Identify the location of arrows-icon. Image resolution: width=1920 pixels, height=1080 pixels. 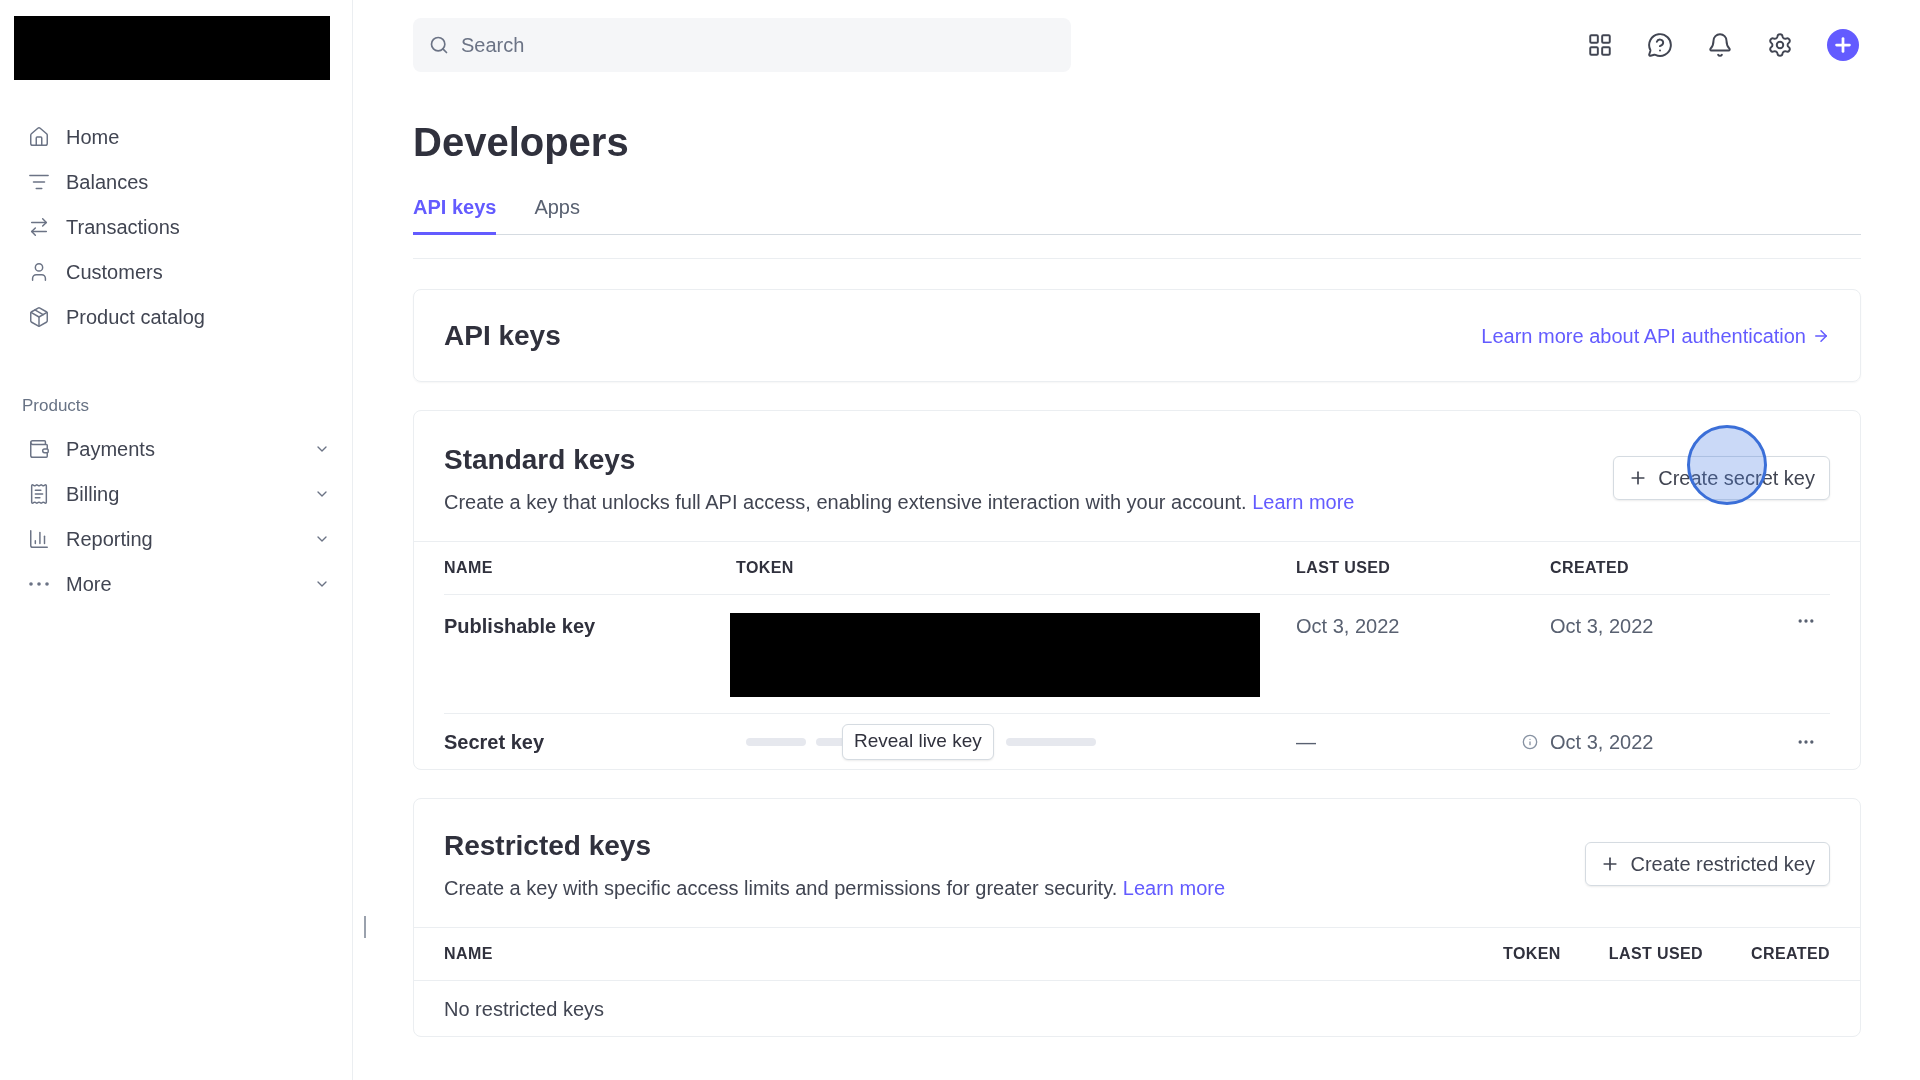
(39, 227).